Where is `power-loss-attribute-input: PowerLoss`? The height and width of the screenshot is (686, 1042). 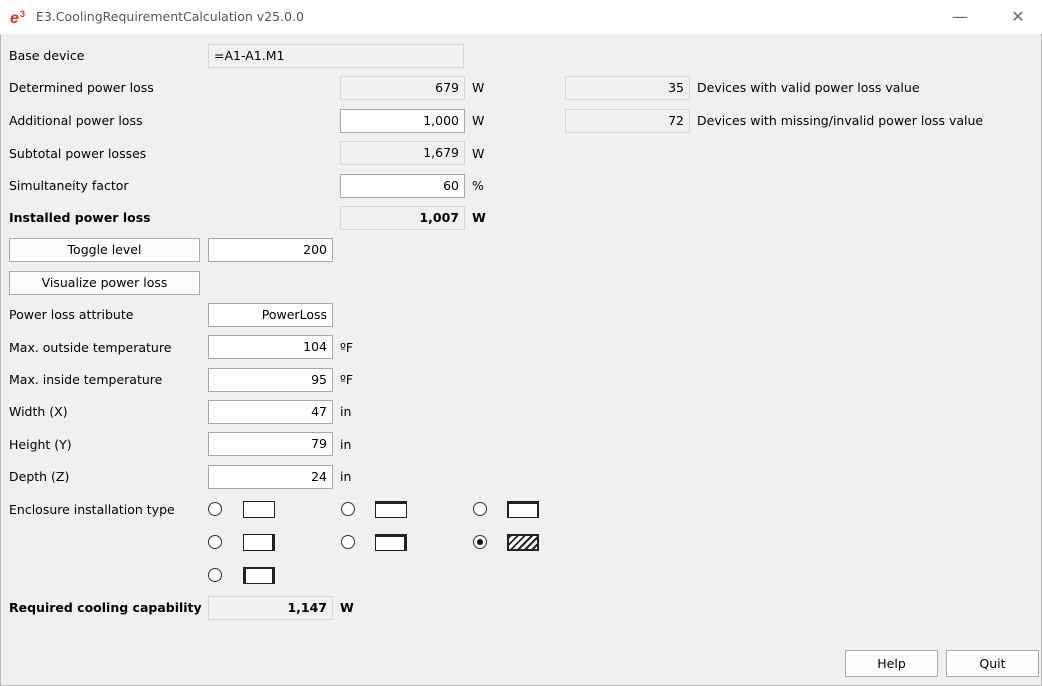 power-loss-attribute-input: PowerLoss is located at coordinates (270, 315).